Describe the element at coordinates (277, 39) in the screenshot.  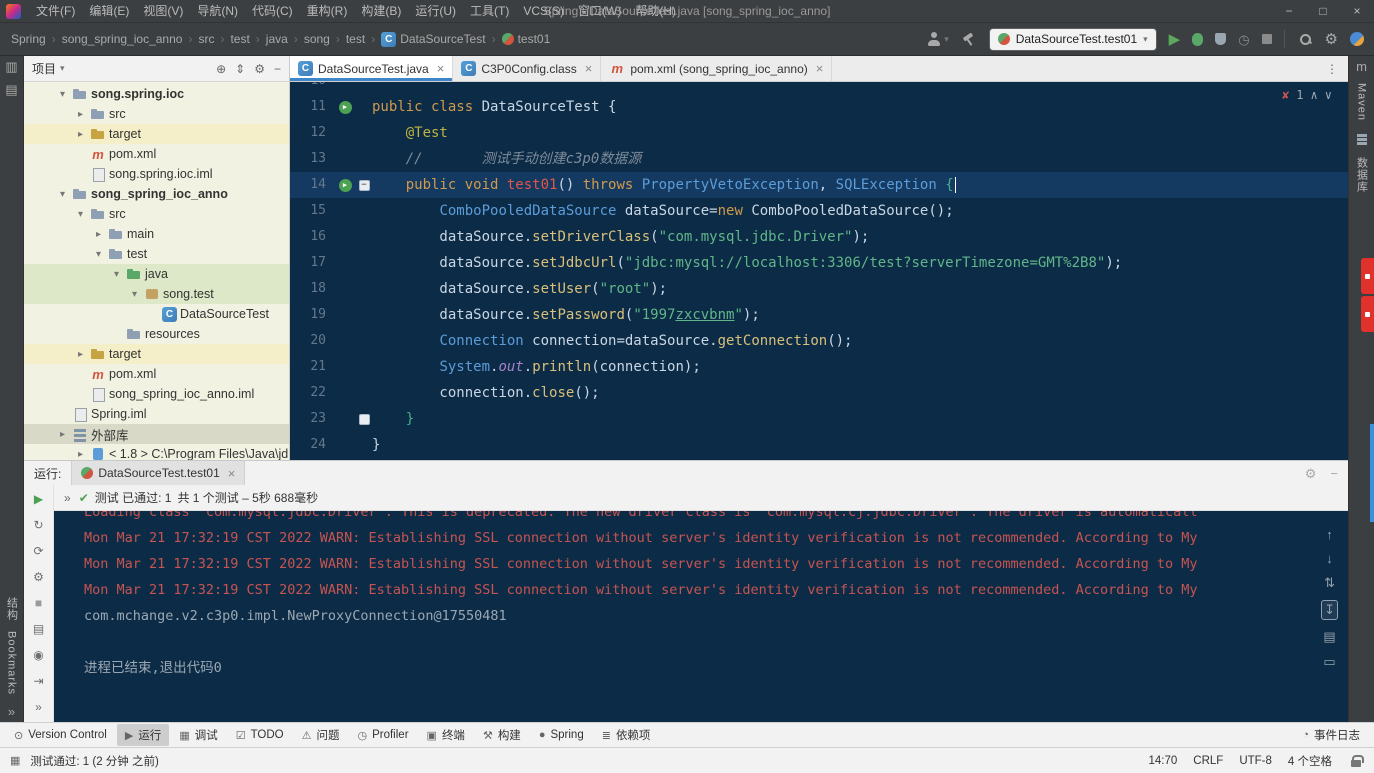
I see `breadcrumb-item: java` at that location.